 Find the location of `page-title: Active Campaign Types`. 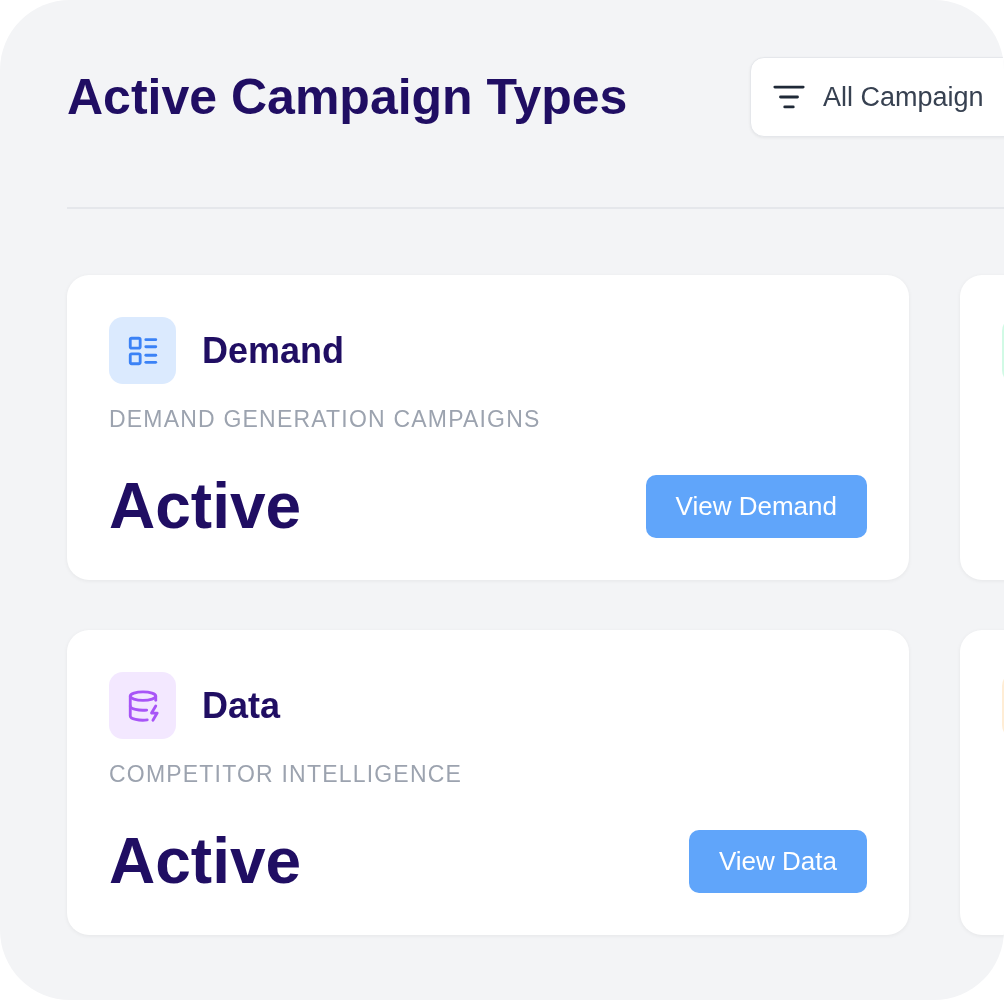

page-title: Active Campaign Types is located at coordinates (348, 97).